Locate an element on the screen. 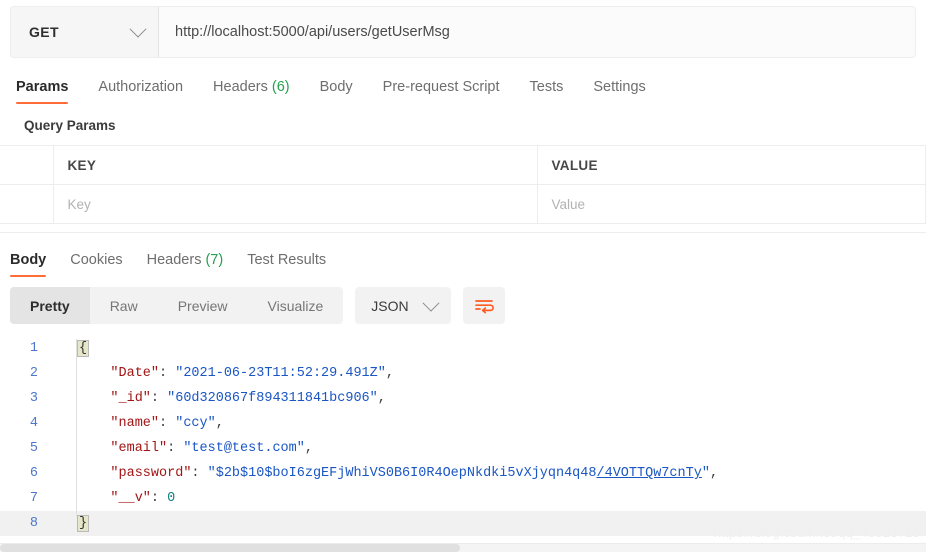 The image size is (926, 552). request-tab-pre-request-script: Pre-request Script is located at coordinates (441, 91).